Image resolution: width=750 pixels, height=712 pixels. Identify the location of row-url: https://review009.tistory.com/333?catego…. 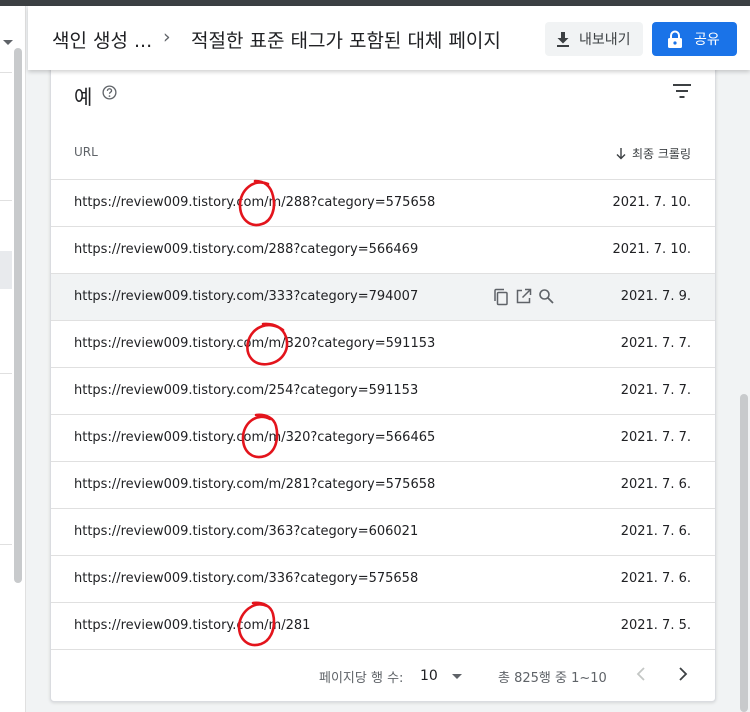
(246, 296).